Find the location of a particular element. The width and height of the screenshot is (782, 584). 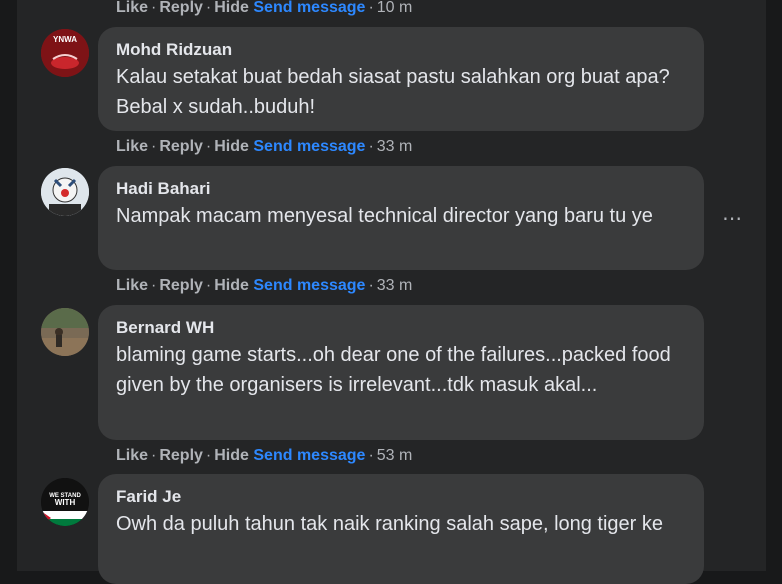

svg-text: YNWA is located at coordinates (65, 39).